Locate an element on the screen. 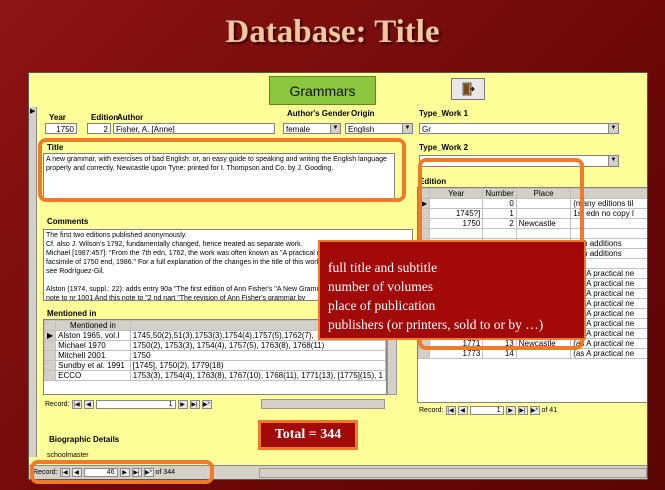 This screenshot has width=665, height=490. gender-select: female ▼ is located at coordinates (312, 128).